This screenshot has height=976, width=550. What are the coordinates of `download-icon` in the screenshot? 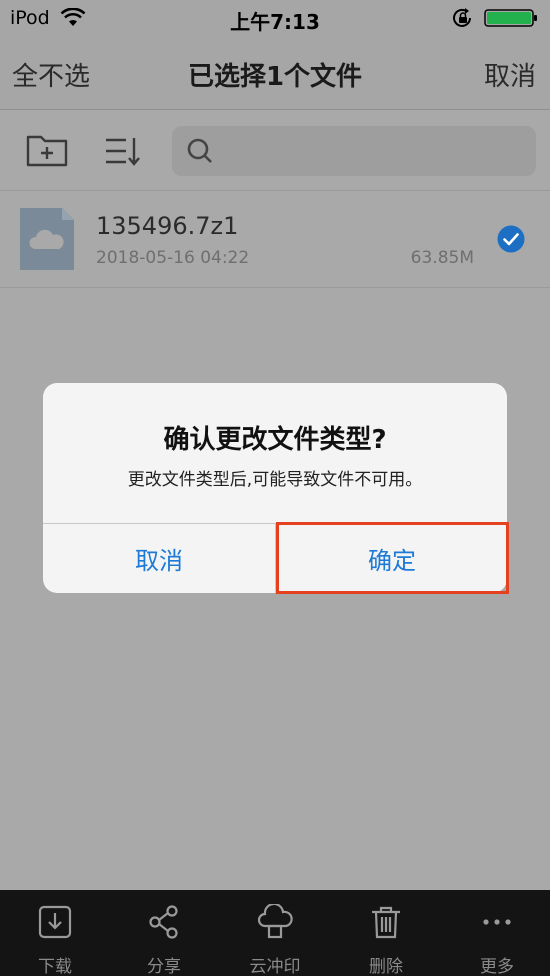 It's located at (55, 922).